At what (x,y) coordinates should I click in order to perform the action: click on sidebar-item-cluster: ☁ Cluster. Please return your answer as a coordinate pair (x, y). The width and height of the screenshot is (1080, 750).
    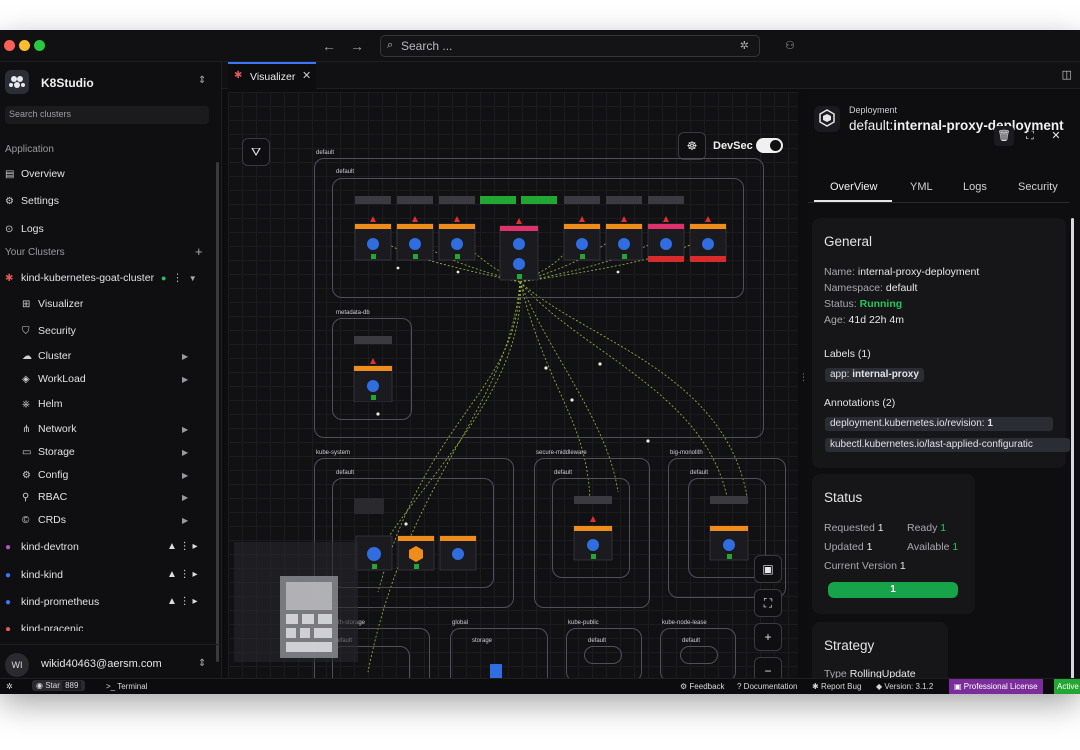
    Looking at the image, I should click on (46, 356).